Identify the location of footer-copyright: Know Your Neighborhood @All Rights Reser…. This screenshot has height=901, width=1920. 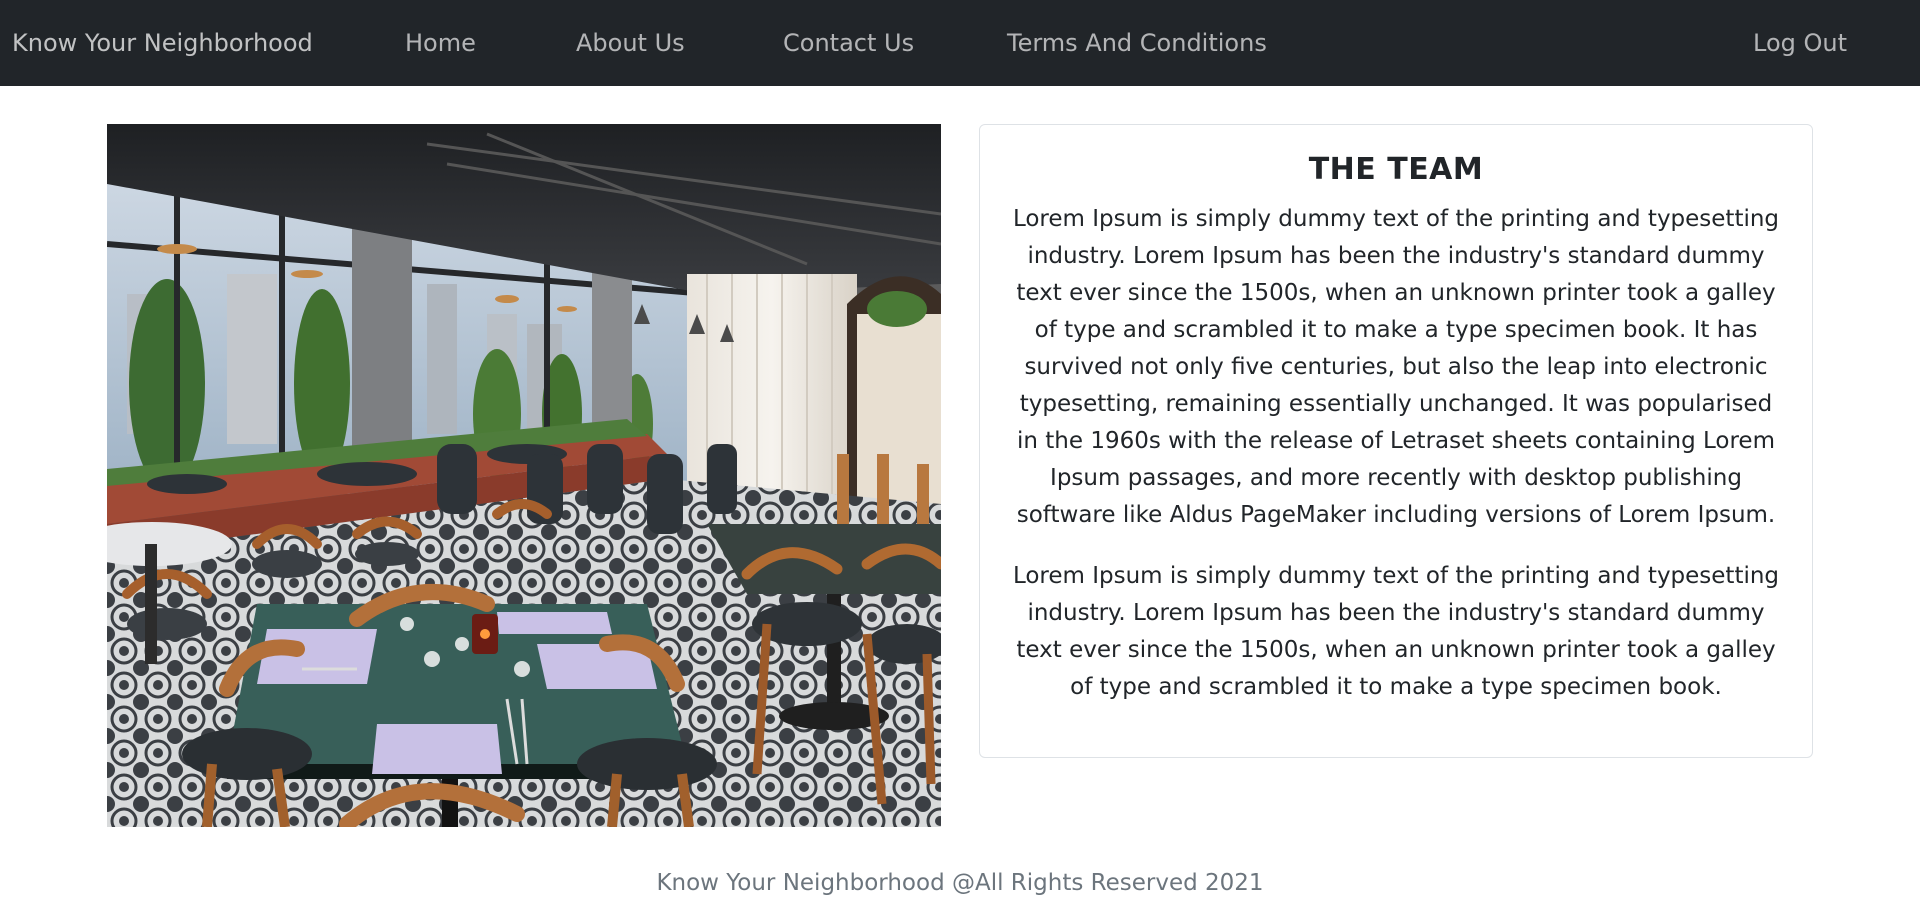
(960, 883).